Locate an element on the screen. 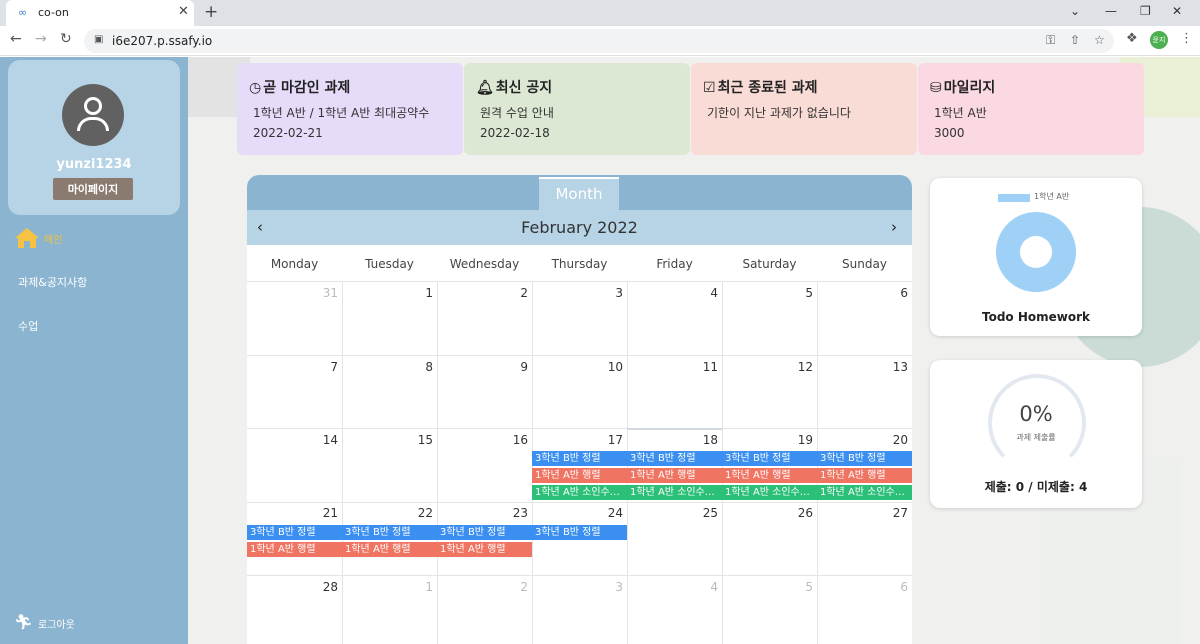 This screenshot has height=644, width=1200. logout-link: 로그아웃 is located at coordinates (56, 623).